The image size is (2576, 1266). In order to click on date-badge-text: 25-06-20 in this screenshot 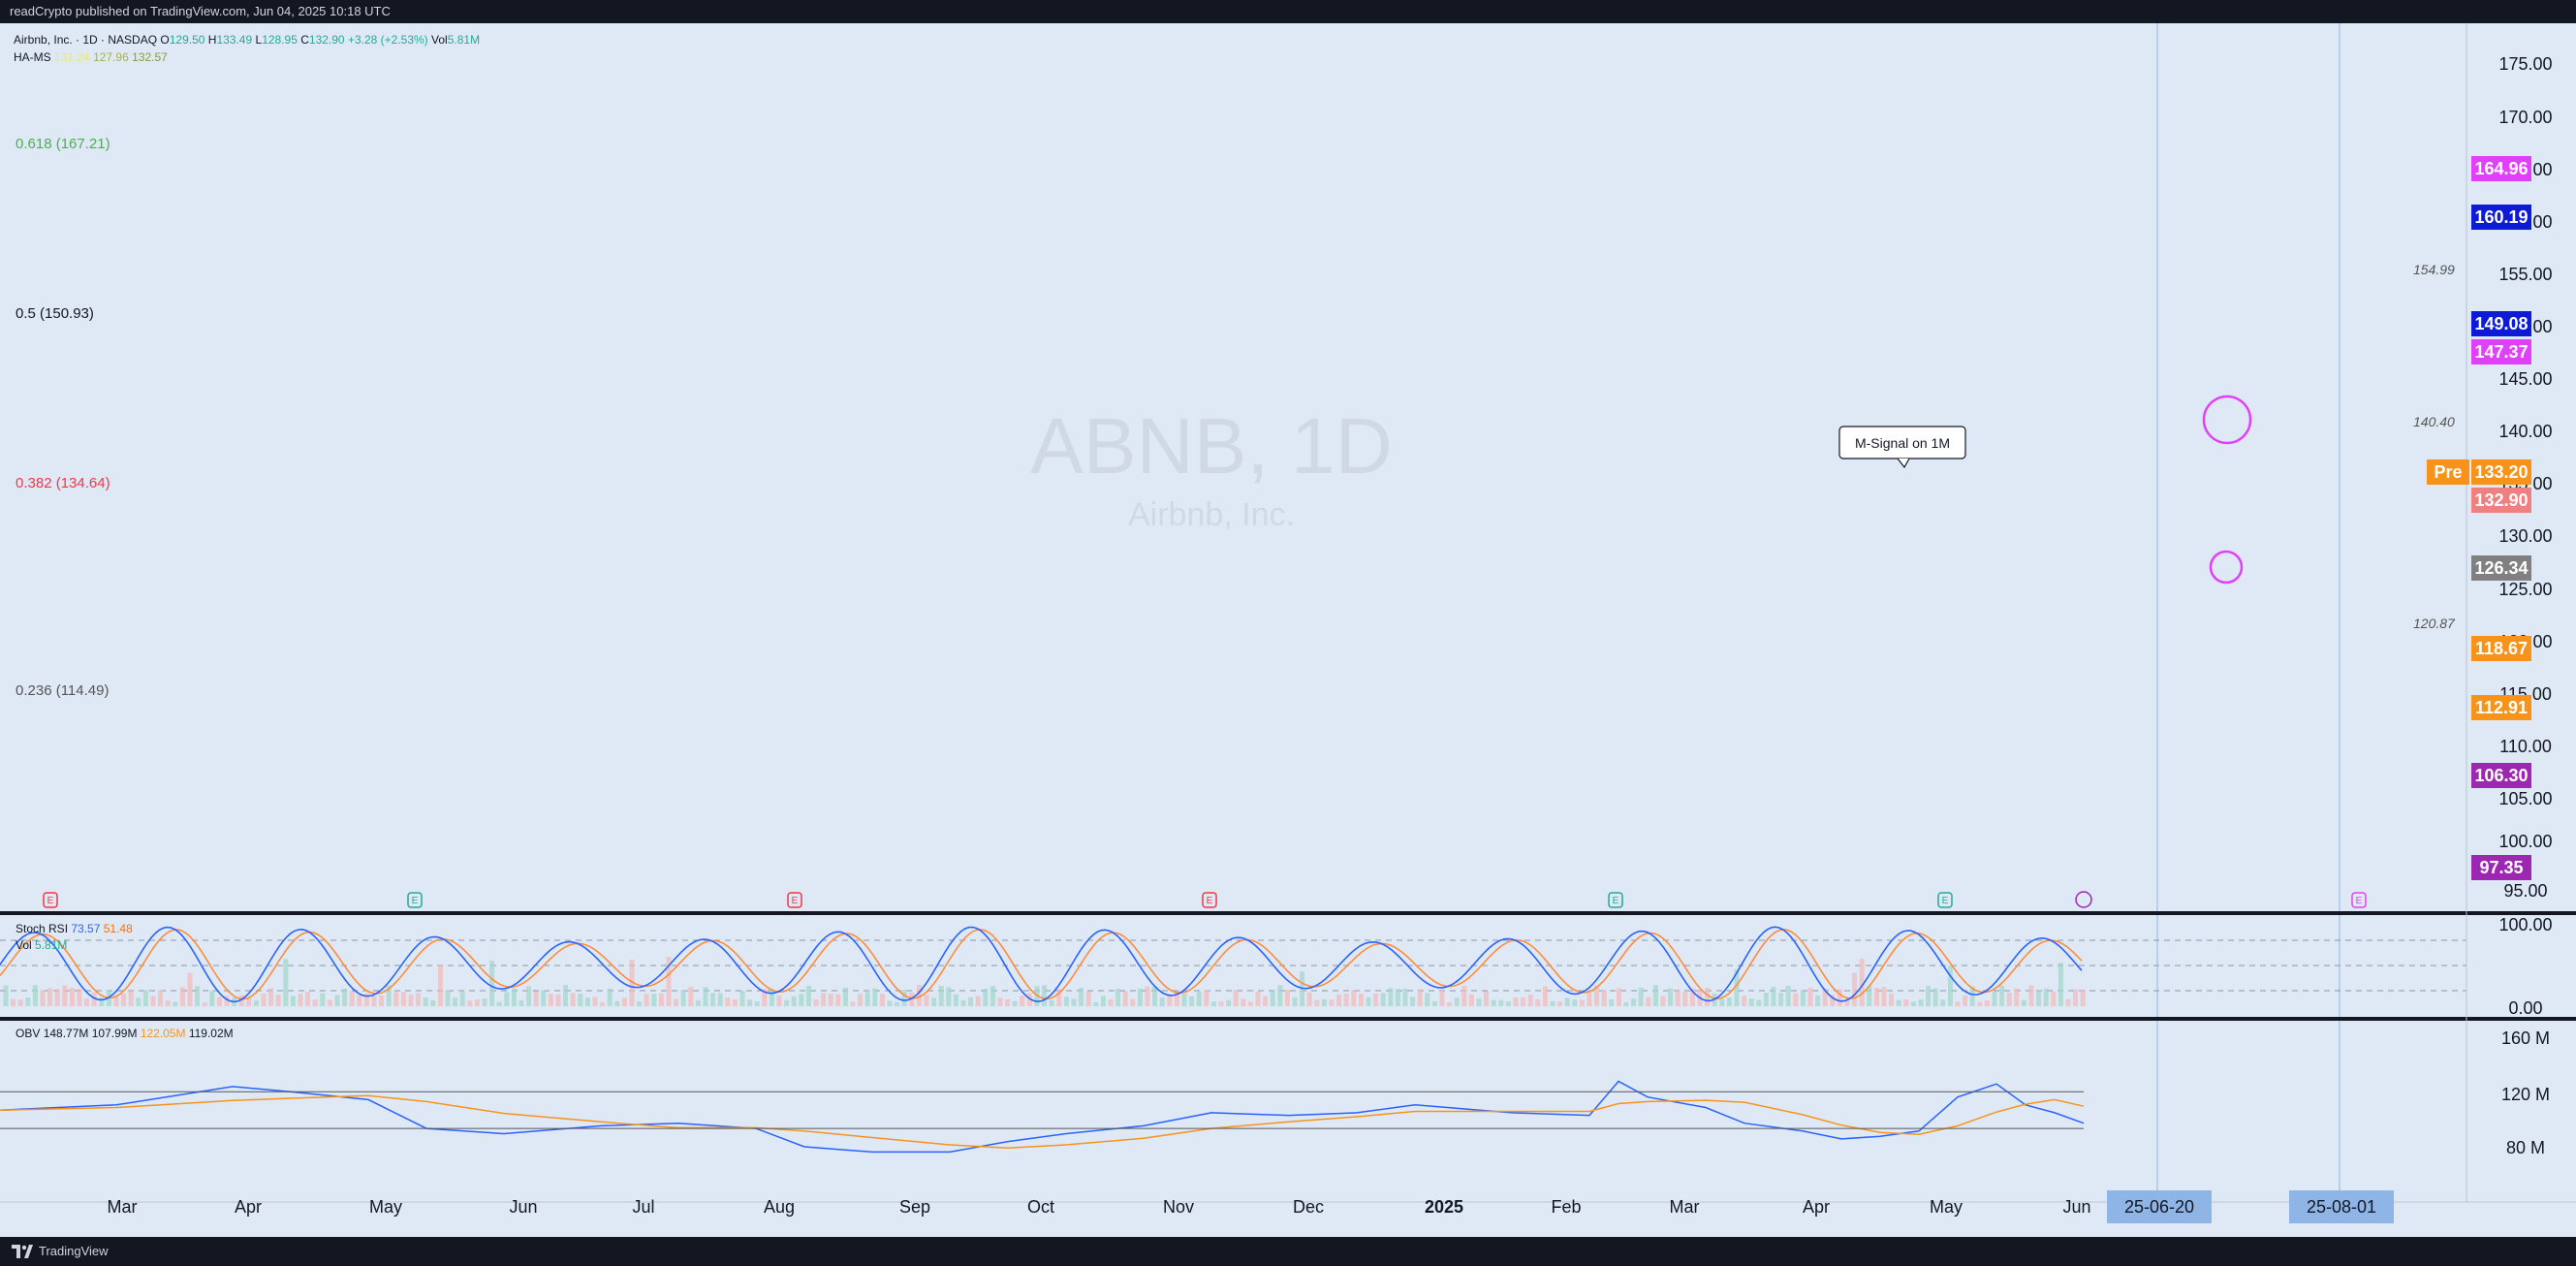, I will do `click(2159, 1207)`.